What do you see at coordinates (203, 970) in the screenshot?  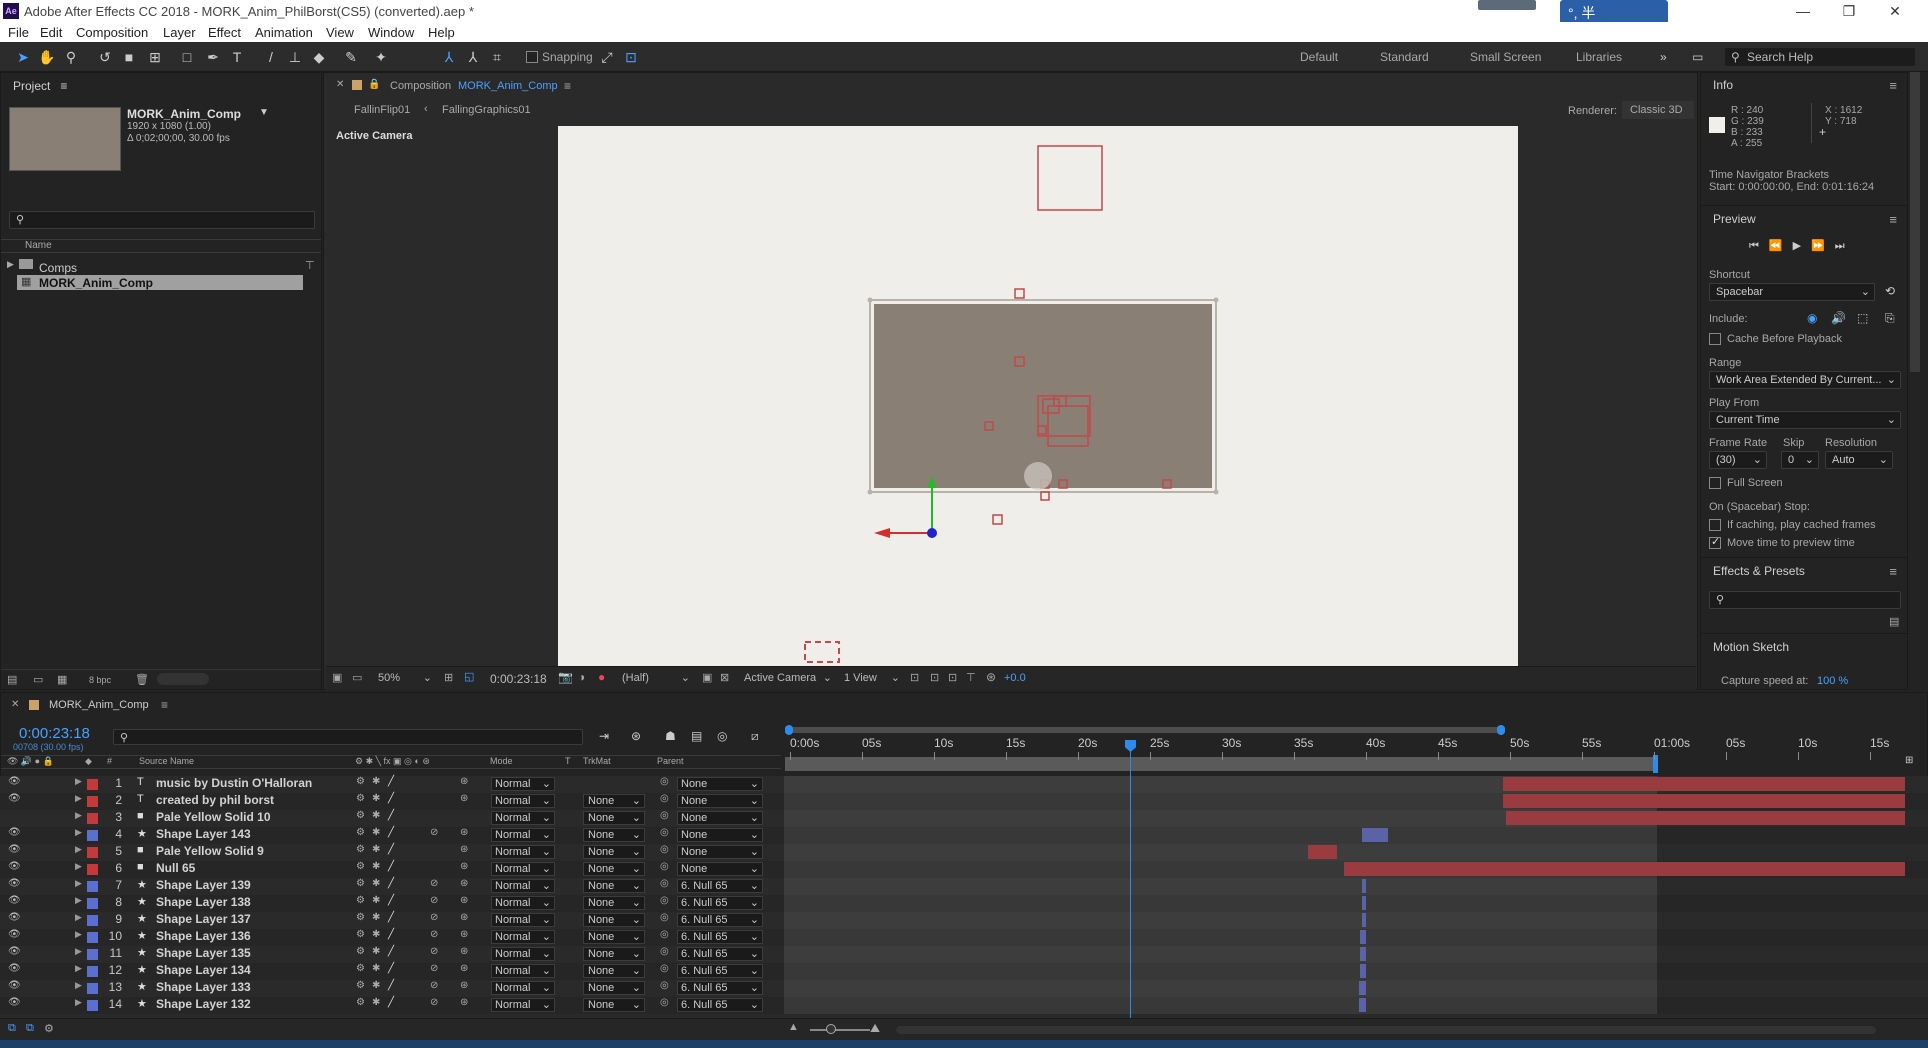 I see `layer-name: Shape Layer 134` at bounding box center [203, 970].